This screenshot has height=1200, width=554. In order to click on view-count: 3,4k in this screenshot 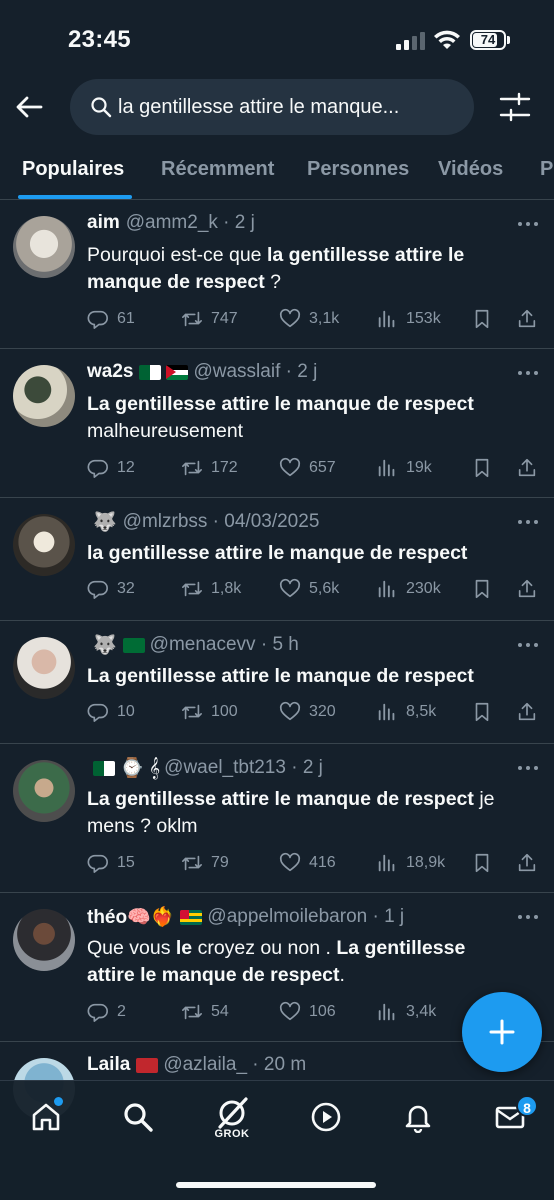, I will do `click(421, 1011)`.